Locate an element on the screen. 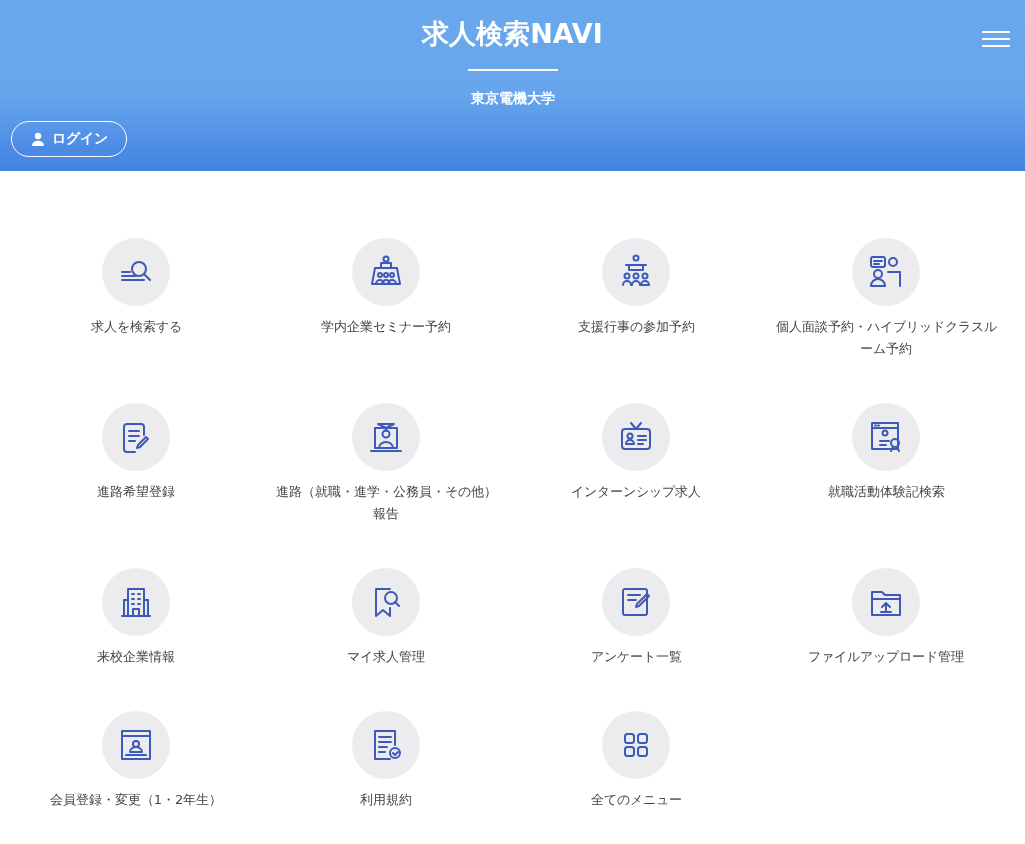 This screenshot has height=844, width=1025. profile-window-icon is located at coordinates (136, 745).